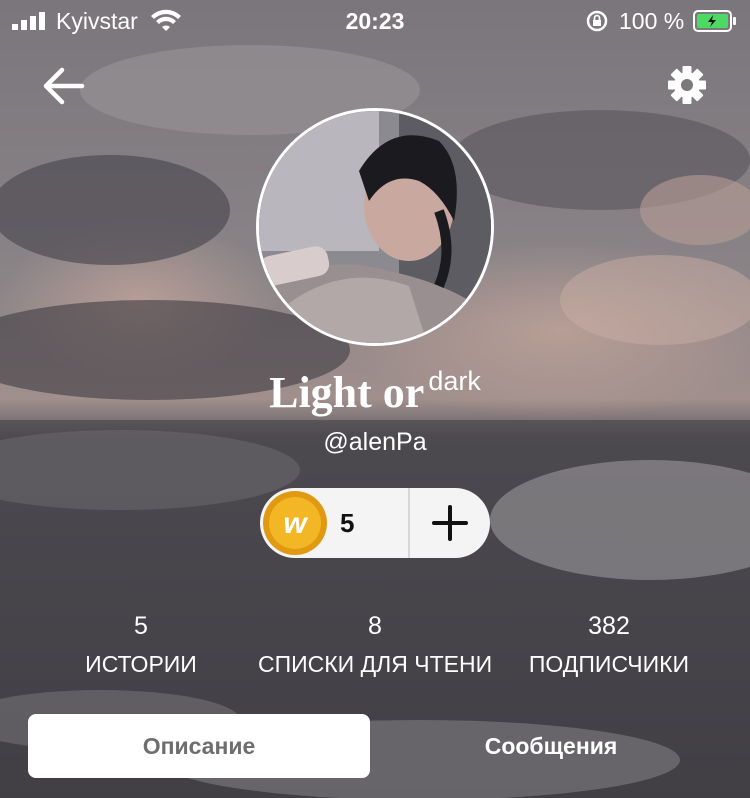  I want to click on add-coins-button, so click(450, 523).